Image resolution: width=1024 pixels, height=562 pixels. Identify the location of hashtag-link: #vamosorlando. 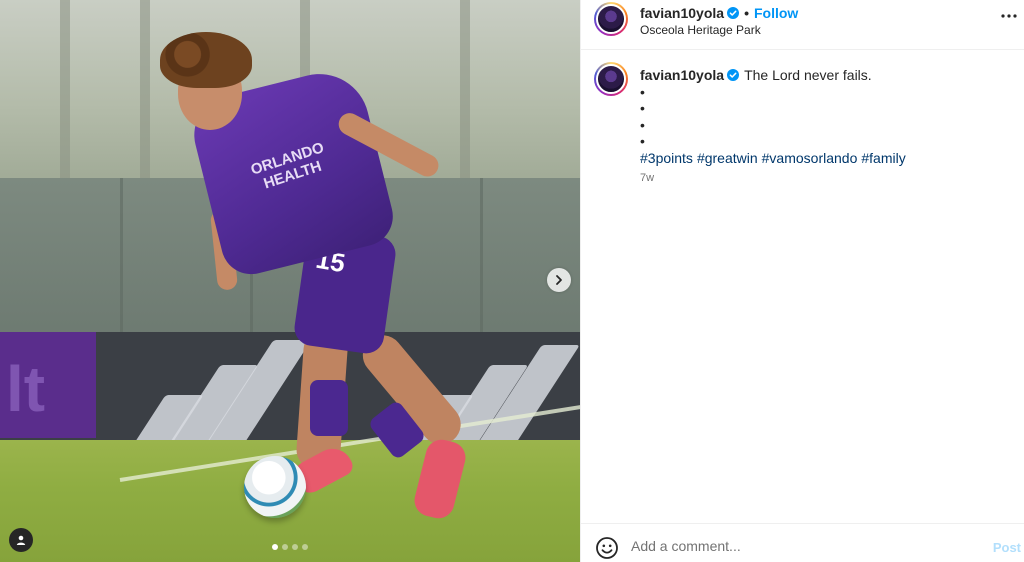
(810, 158).